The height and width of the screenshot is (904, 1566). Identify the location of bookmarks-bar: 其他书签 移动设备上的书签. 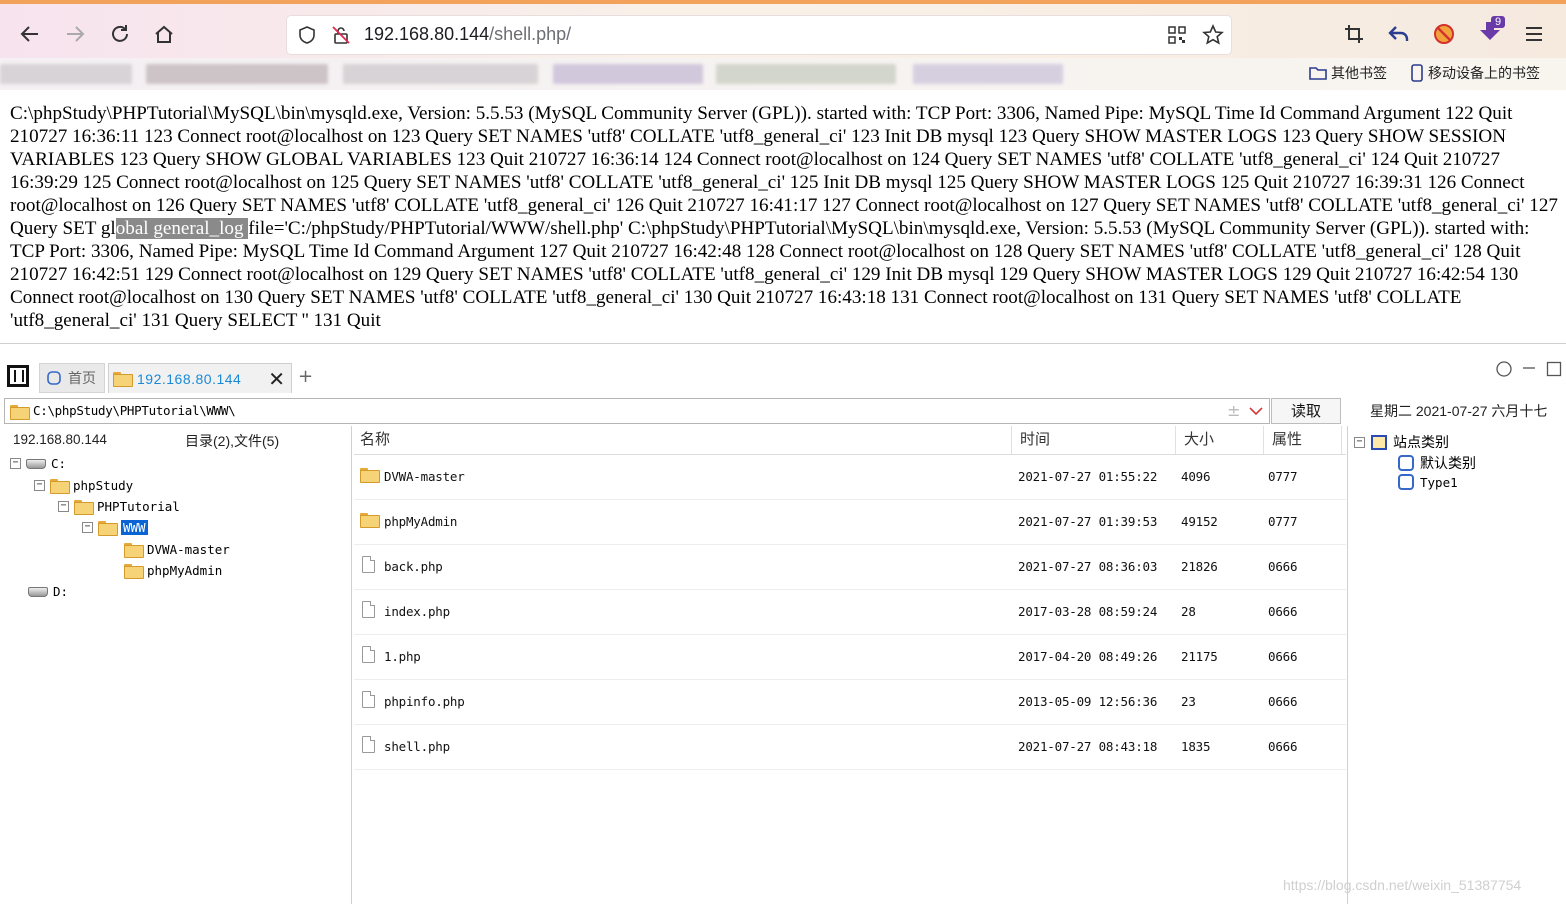
(783, 74).